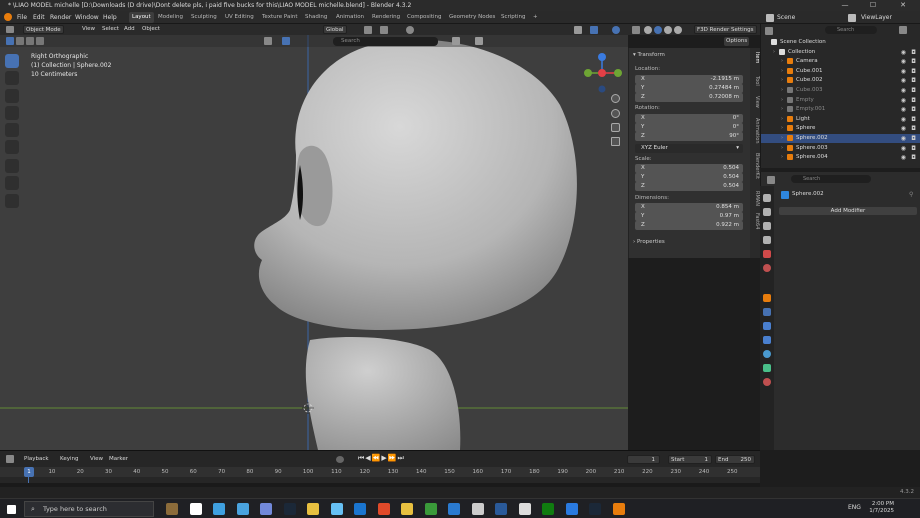 The width and height of the screenshot is (920, 518). What do you see at coordinates (381, 458) in the screenshot?
I see `playback-controls: ⏮◀⏪▶⏩⏭` at bounding box center [381, 458].